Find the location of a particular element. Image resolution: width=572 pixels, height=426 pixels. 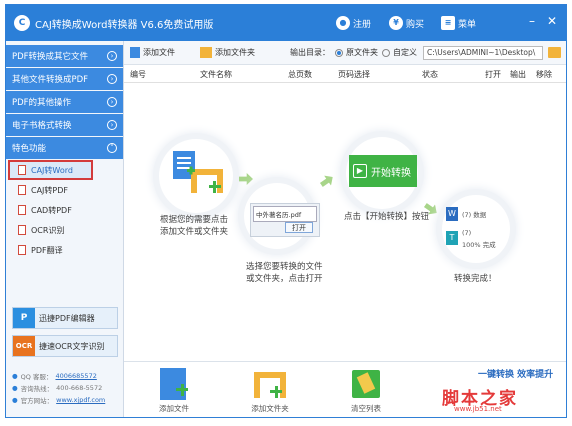

promo-label: 迅捷PDF编辑器 is located at coordinates (67, 318).